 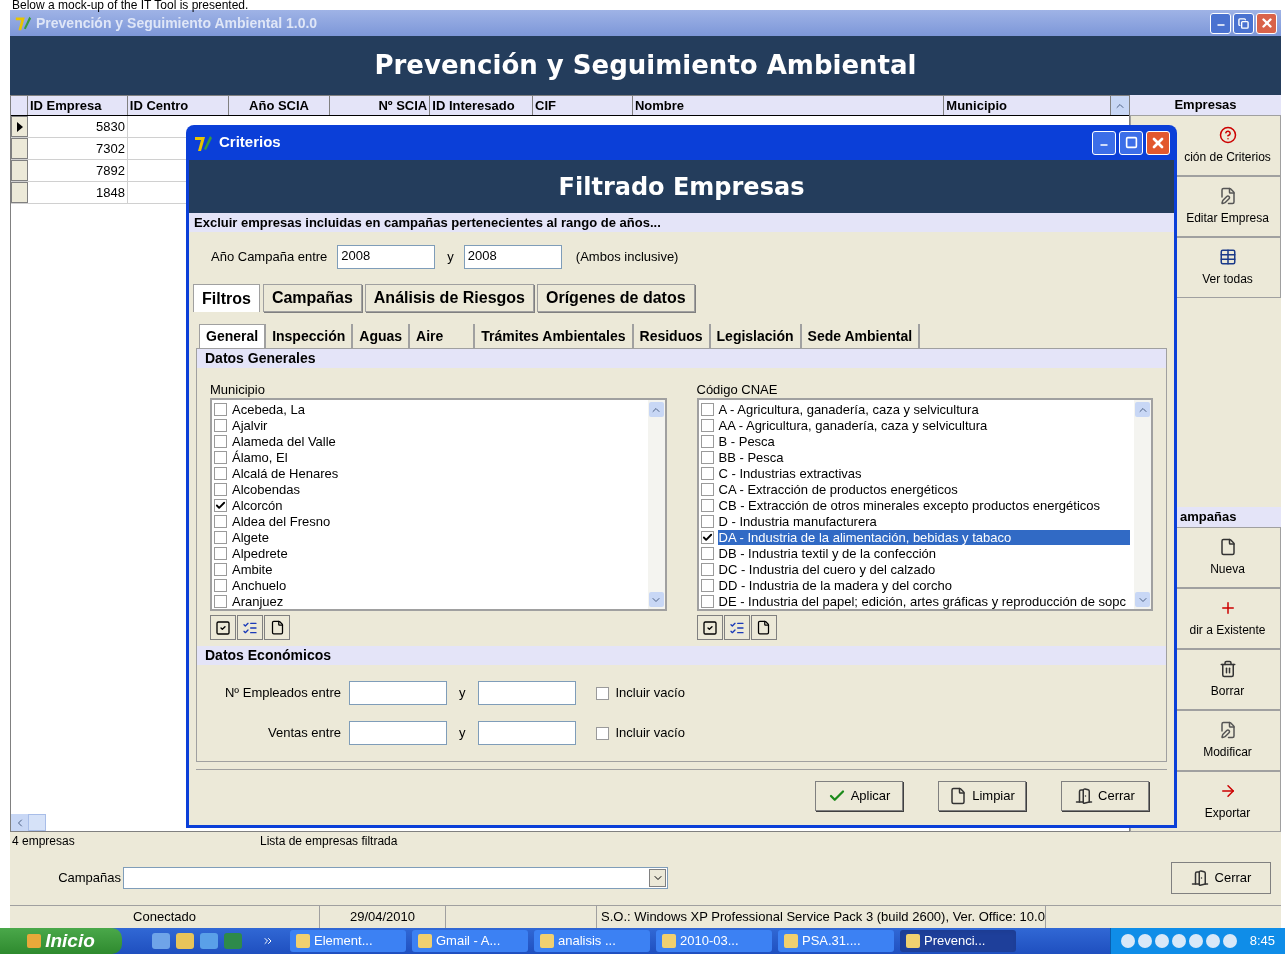 I want to click on scroll-left-button, so click(x=19, y=822).